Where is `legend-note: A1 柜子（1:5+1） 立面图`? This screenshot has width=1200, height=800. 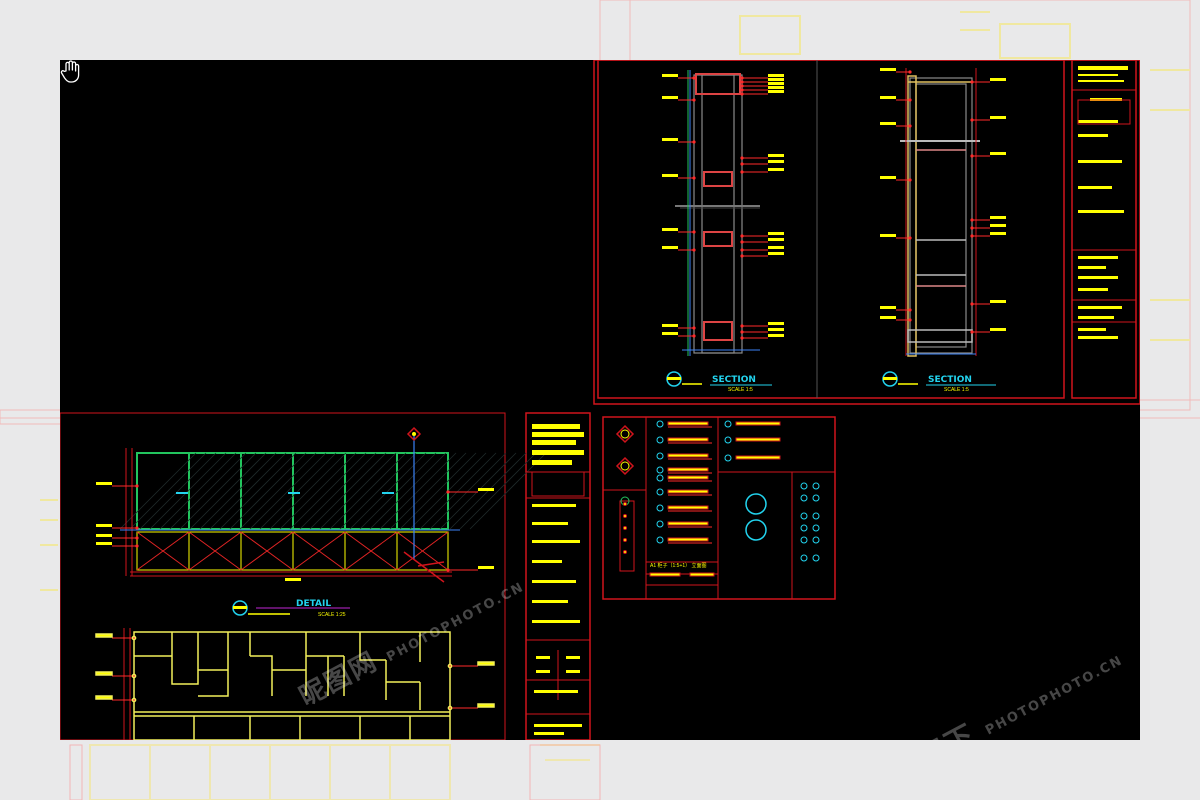
legend-note: A1 柜子（1:5+1） 立面图 is located at coordinates (678, 565).